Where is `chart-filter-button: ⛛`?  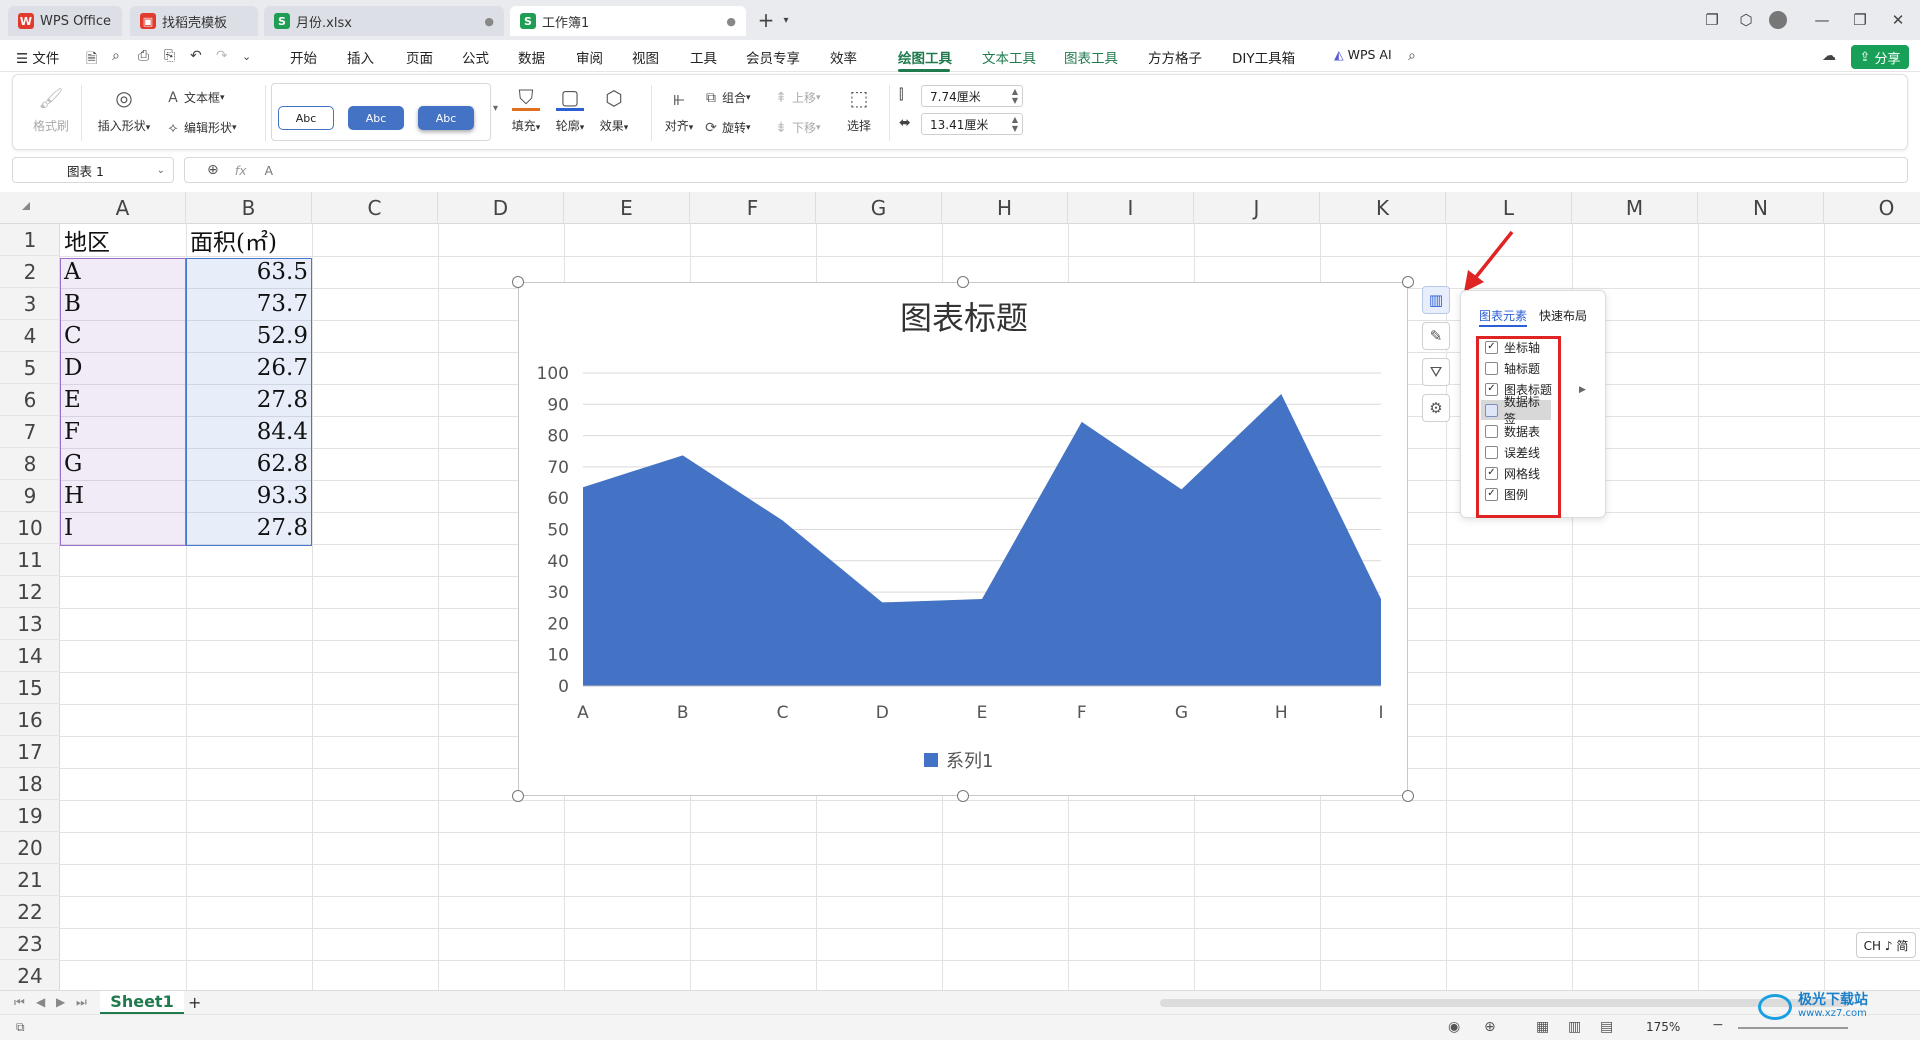 chart-filter-button: ⛛ is located at coordinates (1436, 372).